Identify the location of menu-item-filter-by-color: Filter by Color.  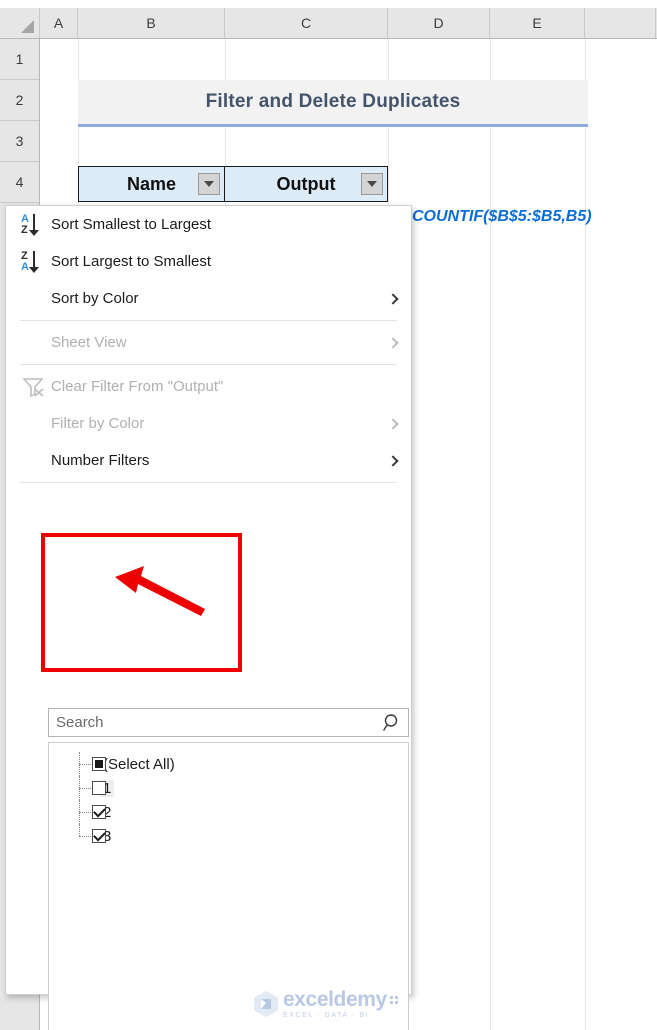
(208, 423).